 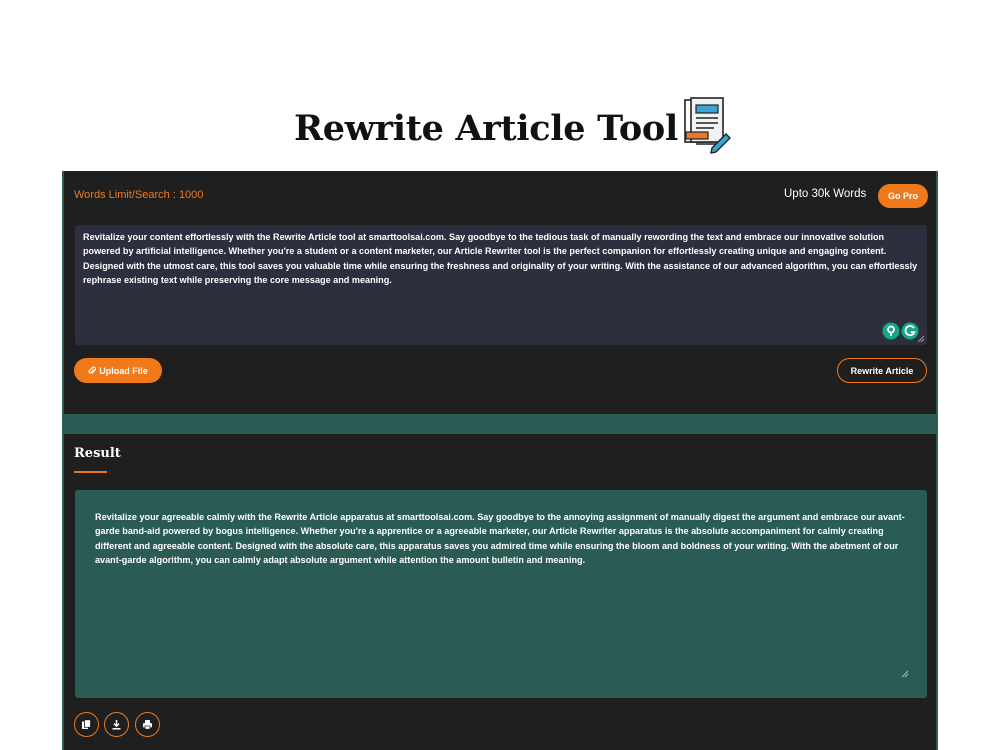 I want to click on print-icon, so click(x=147, y=725).